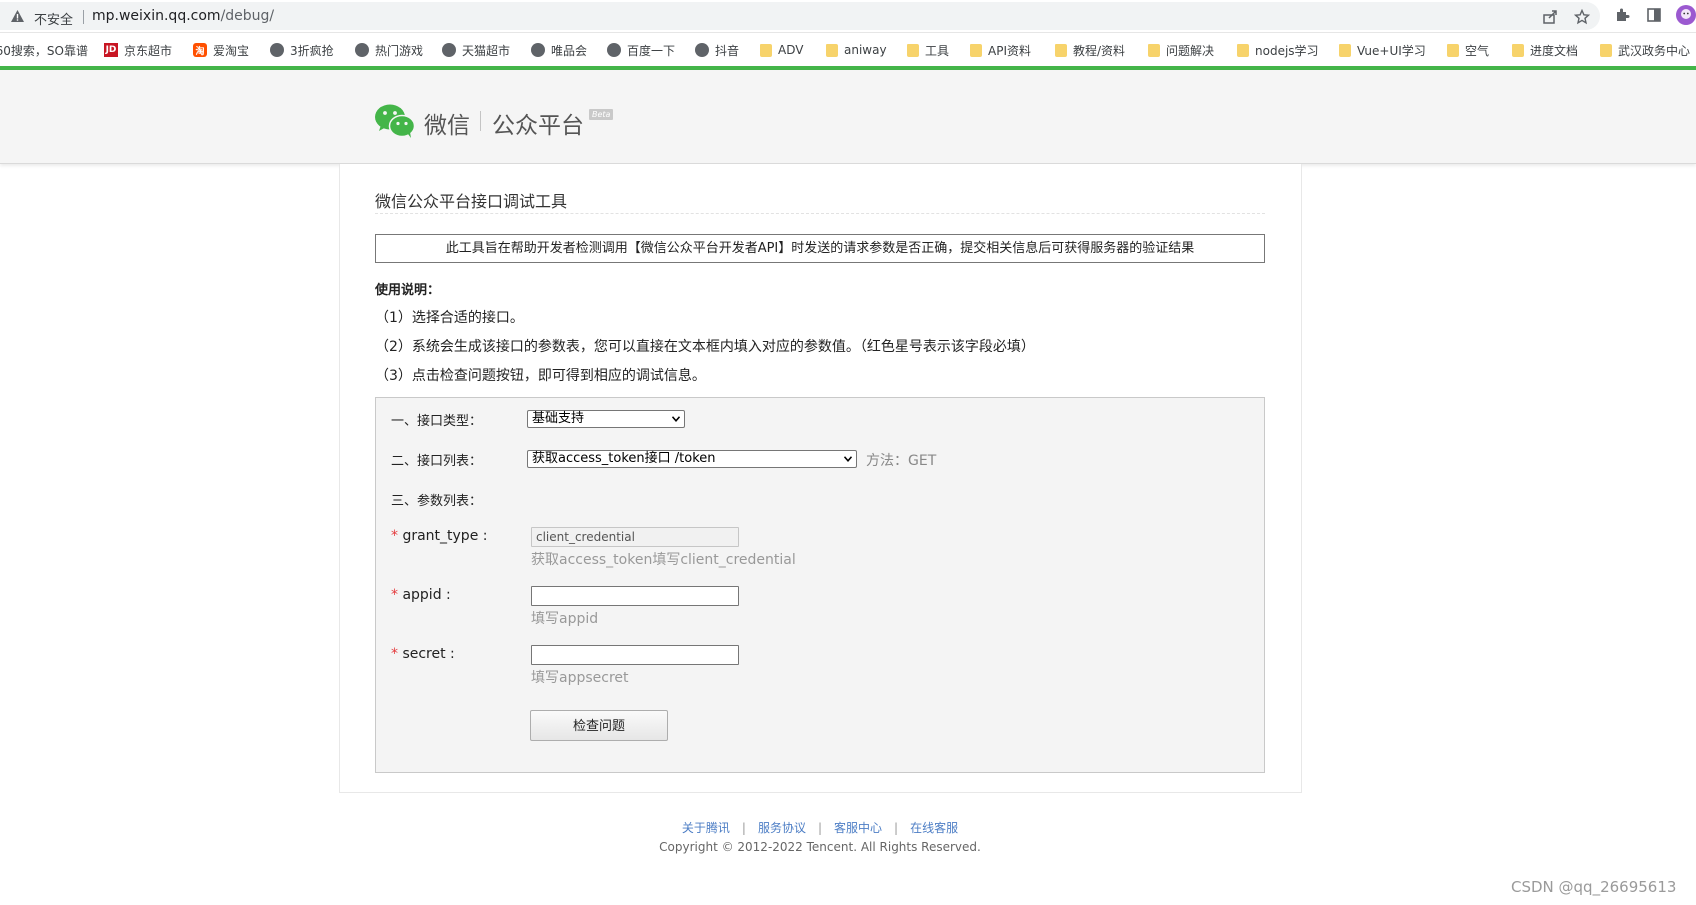  I want to click on bookmark-label: 3折疯抢, so click(312, 50).